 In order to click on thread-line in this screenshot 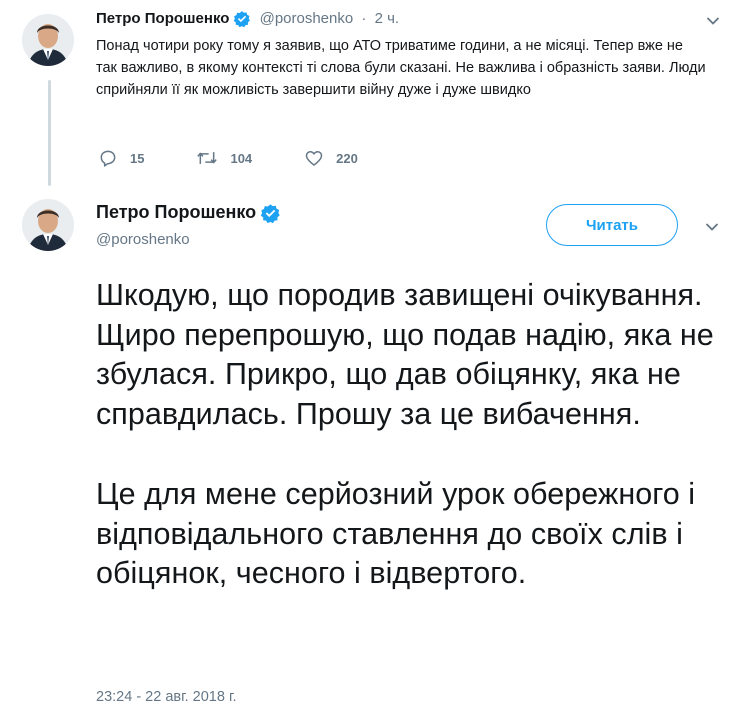, I will do `click(49, 133)`.